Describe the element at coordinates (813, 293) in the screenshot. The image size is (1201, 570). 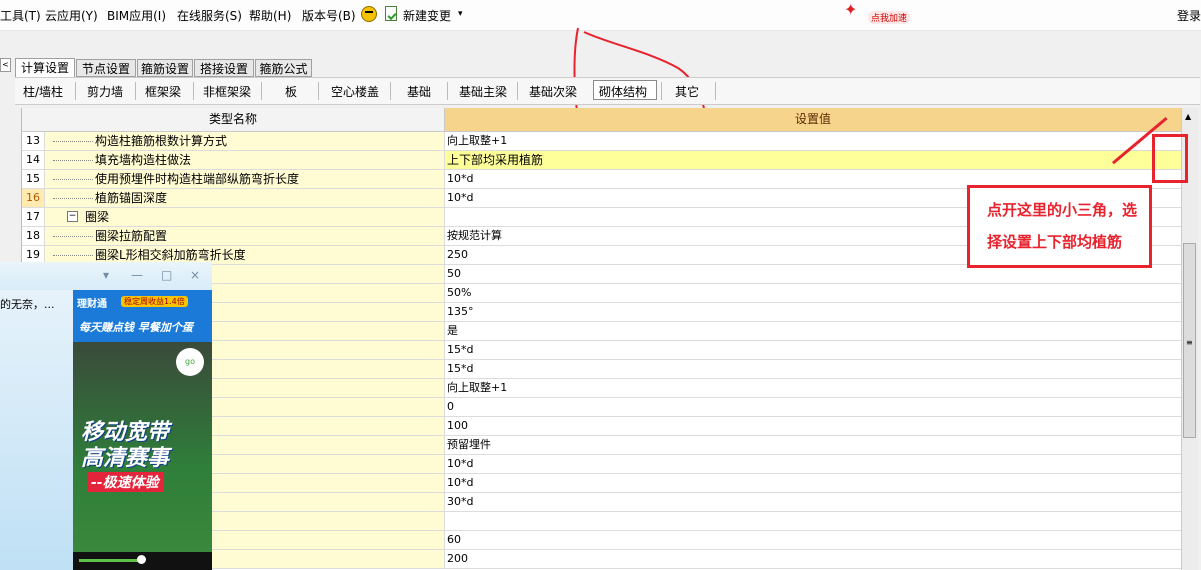
I see `setting-value-cell: 50%` at that location.